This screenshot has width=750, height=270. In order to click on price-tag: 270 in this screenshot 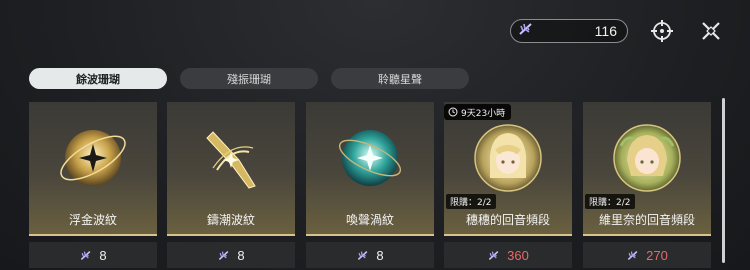, I will do `click(647, 255)`.